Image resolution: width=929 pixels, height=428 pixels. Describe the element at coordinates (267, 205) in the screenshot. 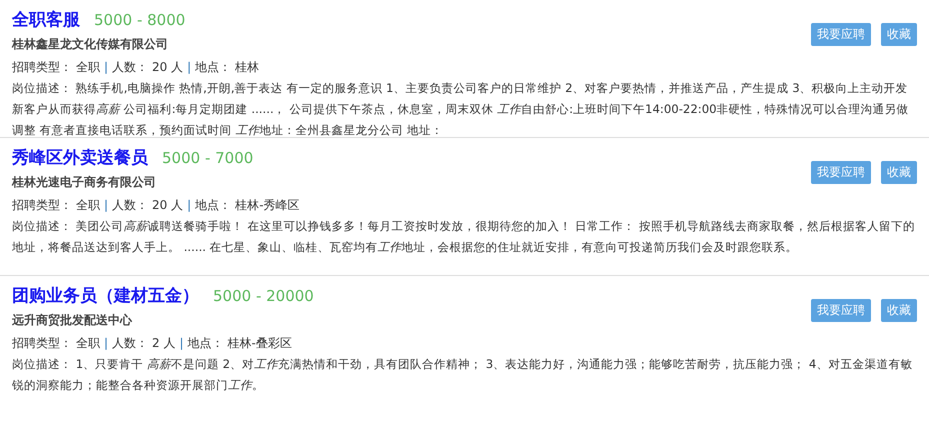

I see `place-value: 桂林-秀峰区` at that location.